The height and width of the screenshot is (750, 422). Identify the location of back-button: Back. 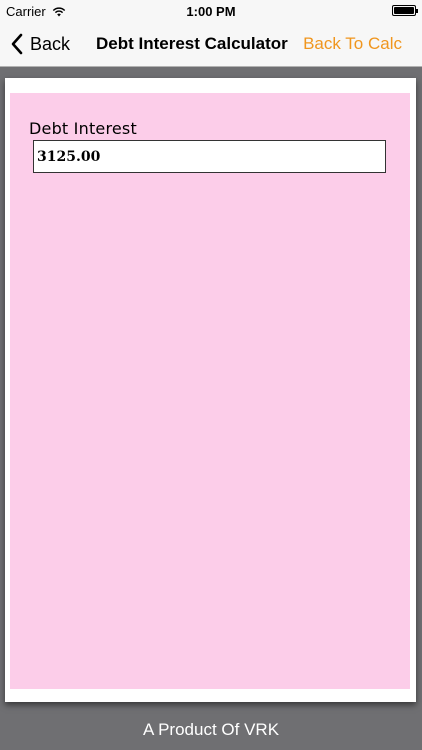
(40, 44).